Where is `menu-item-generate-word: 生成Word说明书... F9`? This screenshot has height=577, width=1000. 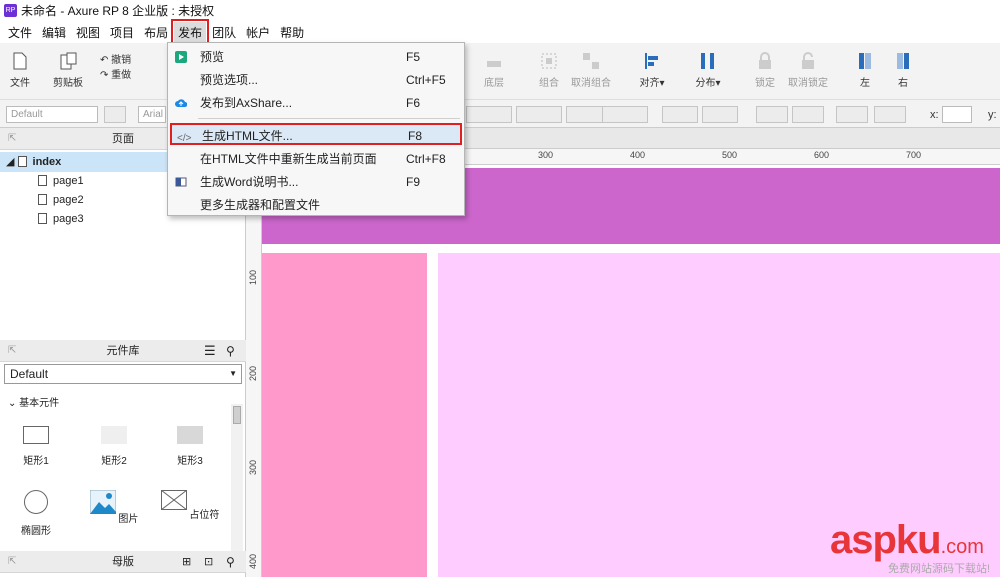 menu-item-generate-word: 生成Word说明书... F9 is located at coordinates (316, 182).